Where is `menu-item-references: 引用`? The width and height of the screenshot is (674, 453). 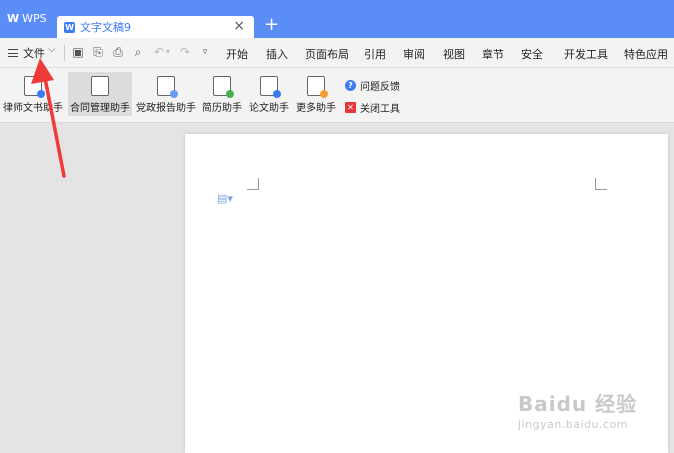
menu-item-references: 引用 is located at coordinates (375, 54).